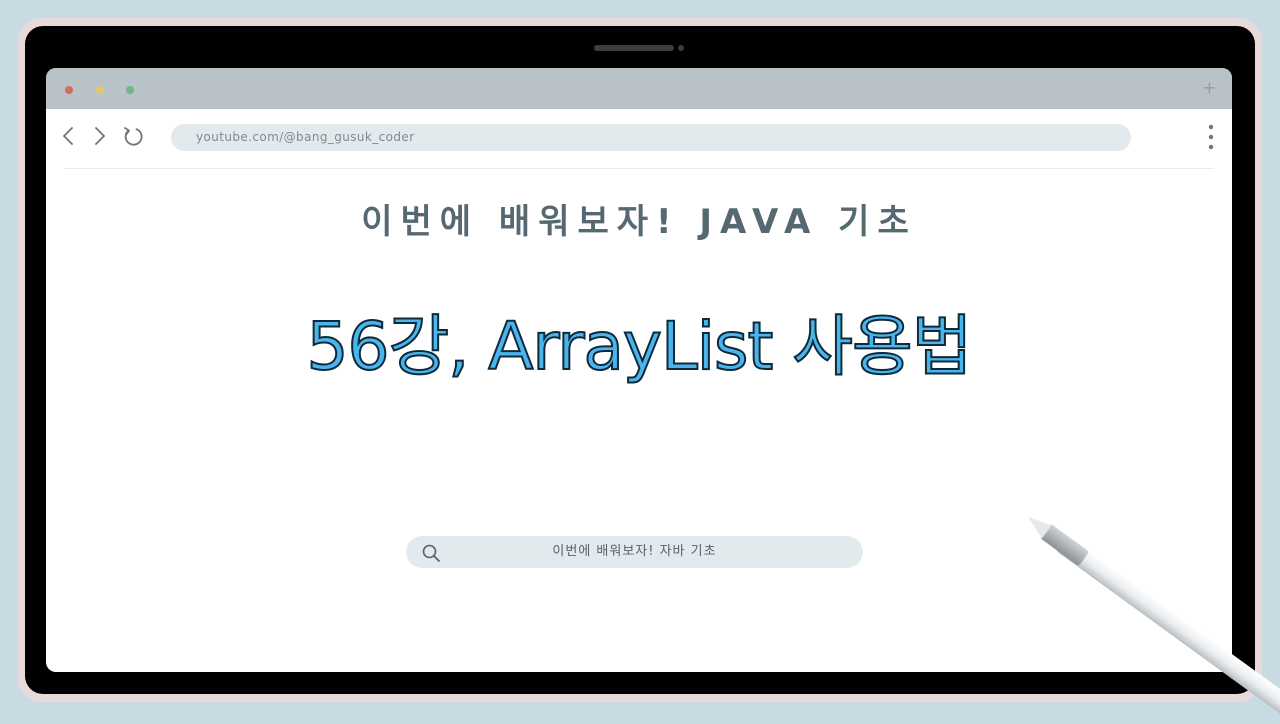 The image size is (1280, 724). What do you see at coordinates (305, 137) in the screenshot?
I see `address-url: youtube.com/@bang_gusuk_coder` at bounding box center [305, 137].